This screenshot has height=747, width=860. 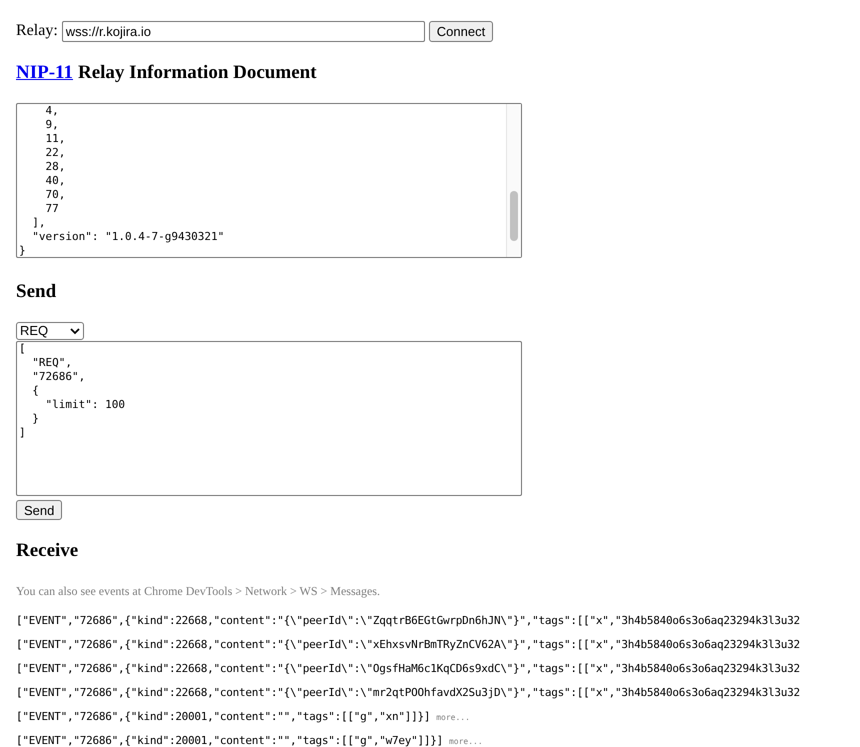 What do you see at coordinates (44, 73) in the screenshot?
I see `nip-link: NIP-11` at bounding box center [44, 73].